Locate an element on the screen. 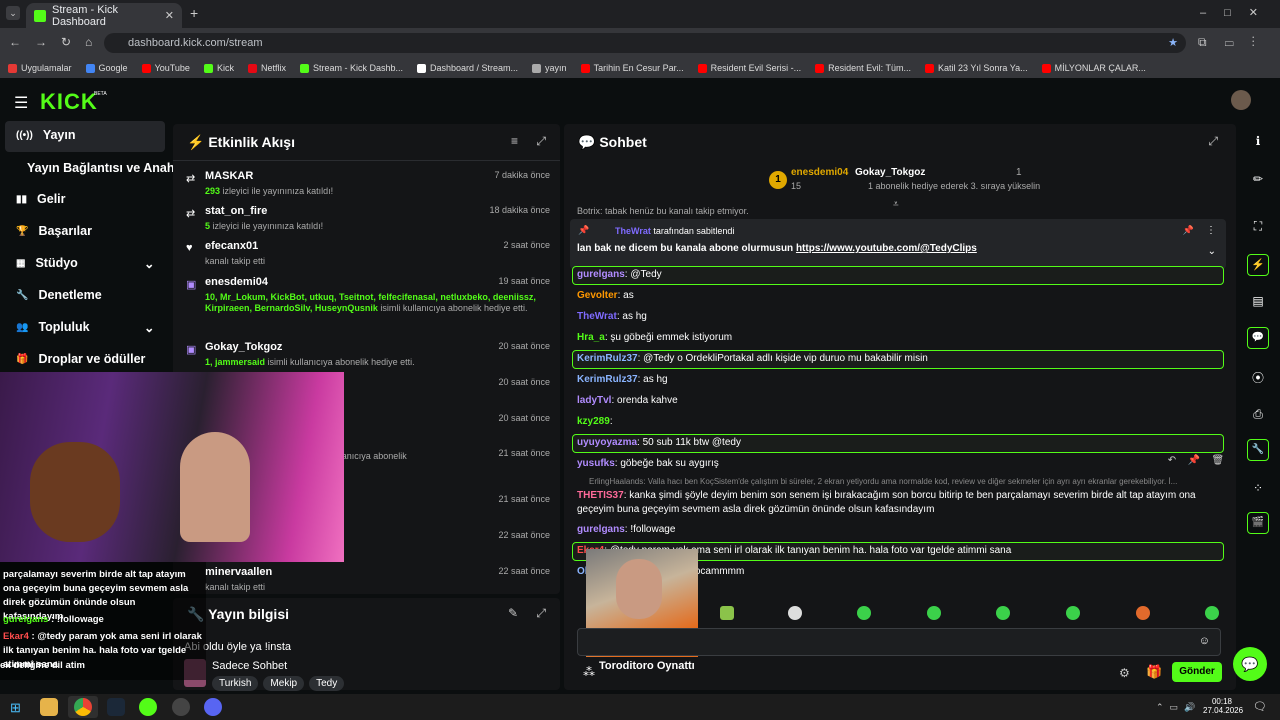 Image resolution: width=1280 pixels, height=720 pixels. chat-username: TheWrat is located at coordinates (597, 316).